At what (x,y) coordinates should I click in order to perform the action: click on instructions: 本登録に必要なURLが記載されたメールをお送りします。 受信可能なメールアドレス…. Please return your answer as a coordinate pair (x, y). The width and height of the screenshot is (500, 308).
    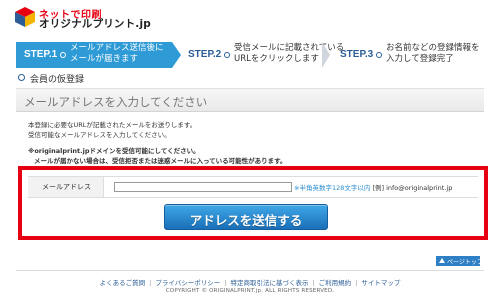
    Looking at the image, I should click on (248, 143).